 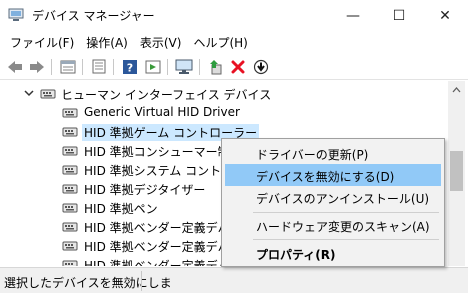 I want to click on monitor-icon, so click(x=184, y=66).